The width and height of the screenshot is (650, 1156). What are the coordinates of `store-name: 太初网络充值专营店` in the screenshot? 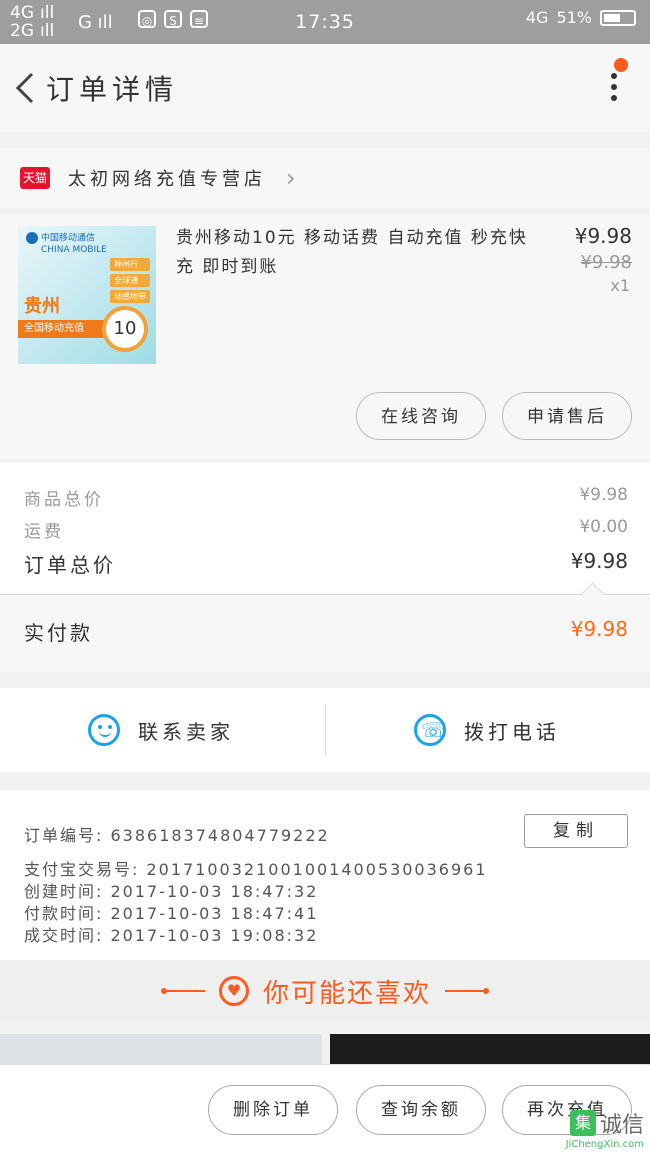 It's located at (167, 179).